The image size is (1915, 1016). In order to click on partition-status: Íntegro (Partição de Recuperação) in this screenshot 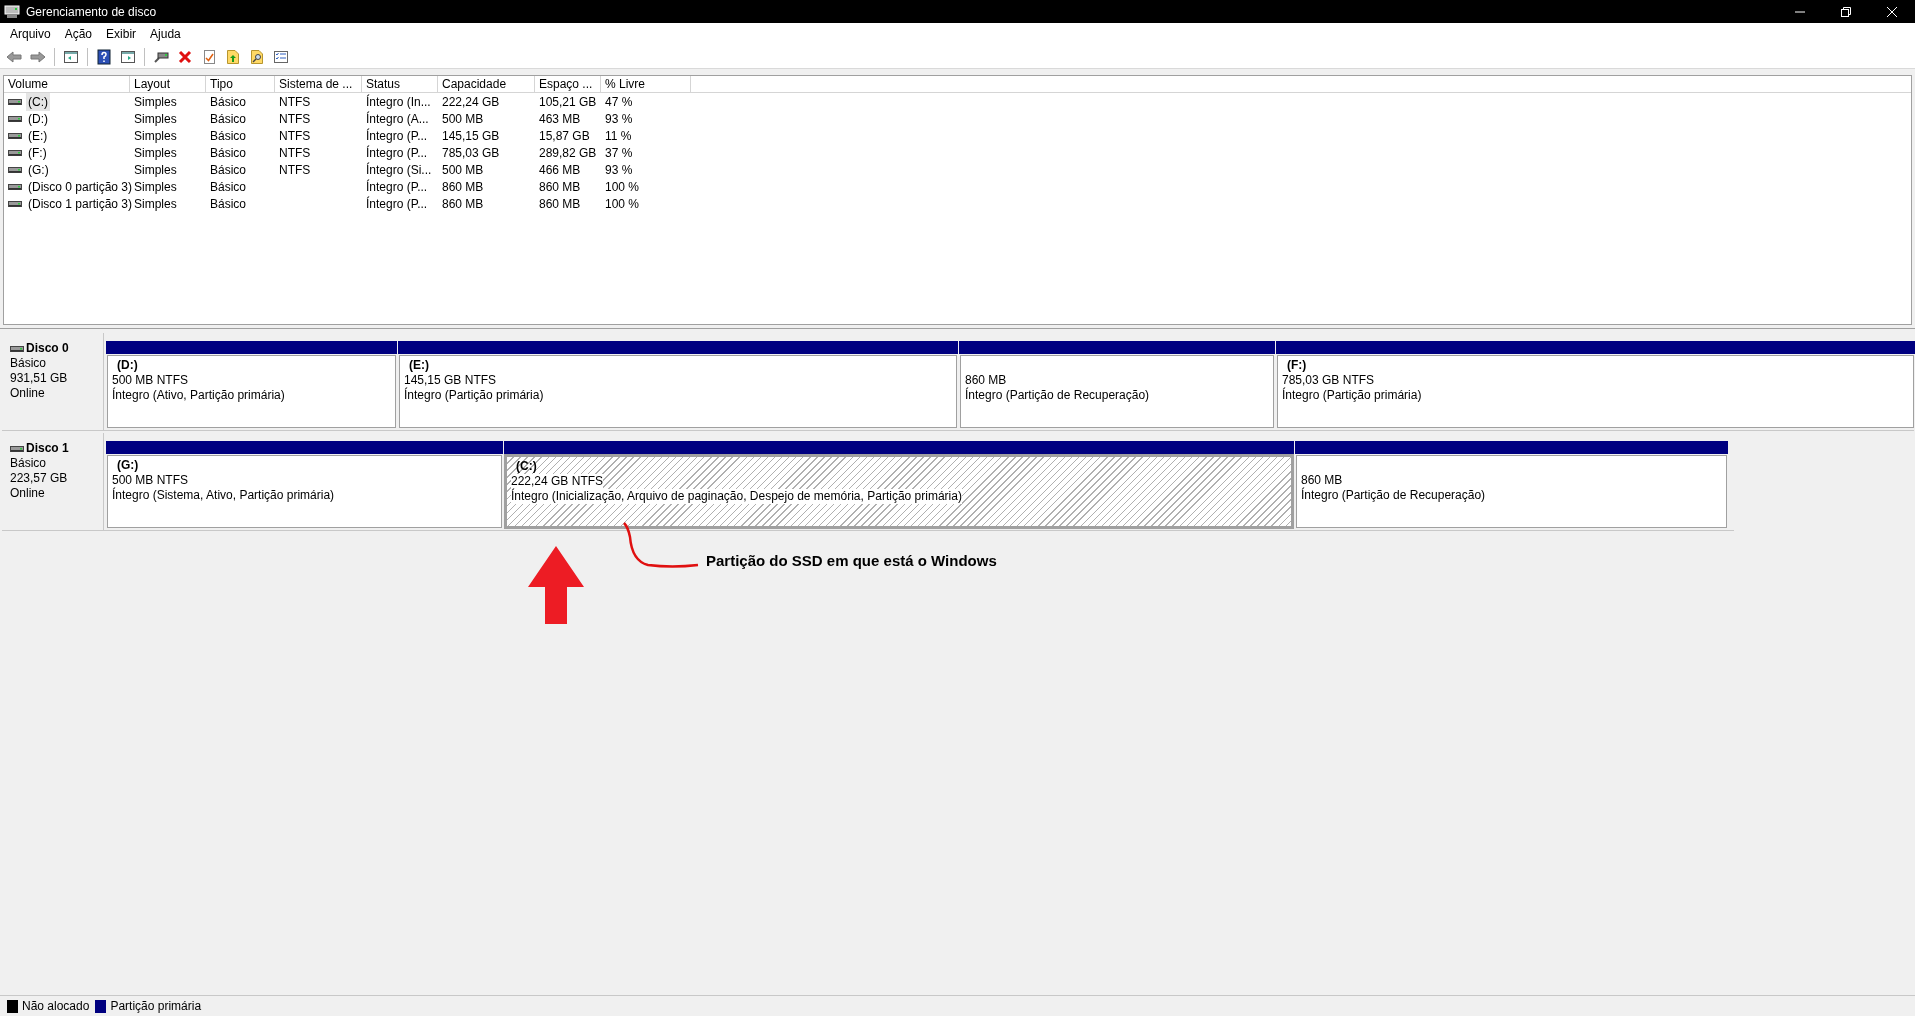, I will do `click(1393, 495)`.